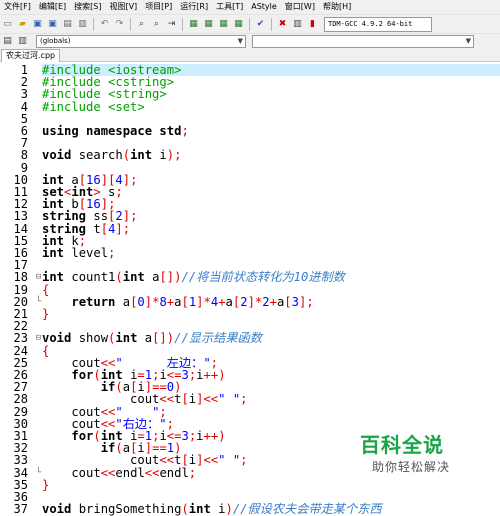 The image size is (500, 516). What do you see at coordinates (24, 106) in the screenshot?
I see `line-number: 4` at bounding box center [24, 106].